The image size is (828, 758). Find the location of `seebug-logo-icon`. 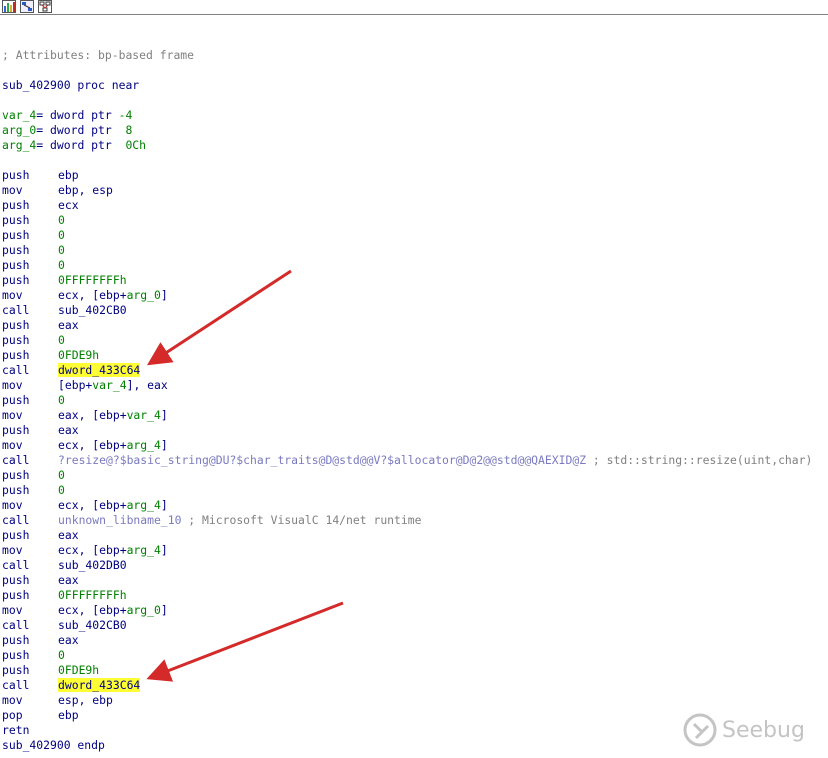

seebug-logo-icon is located at coordinates (700, 730).